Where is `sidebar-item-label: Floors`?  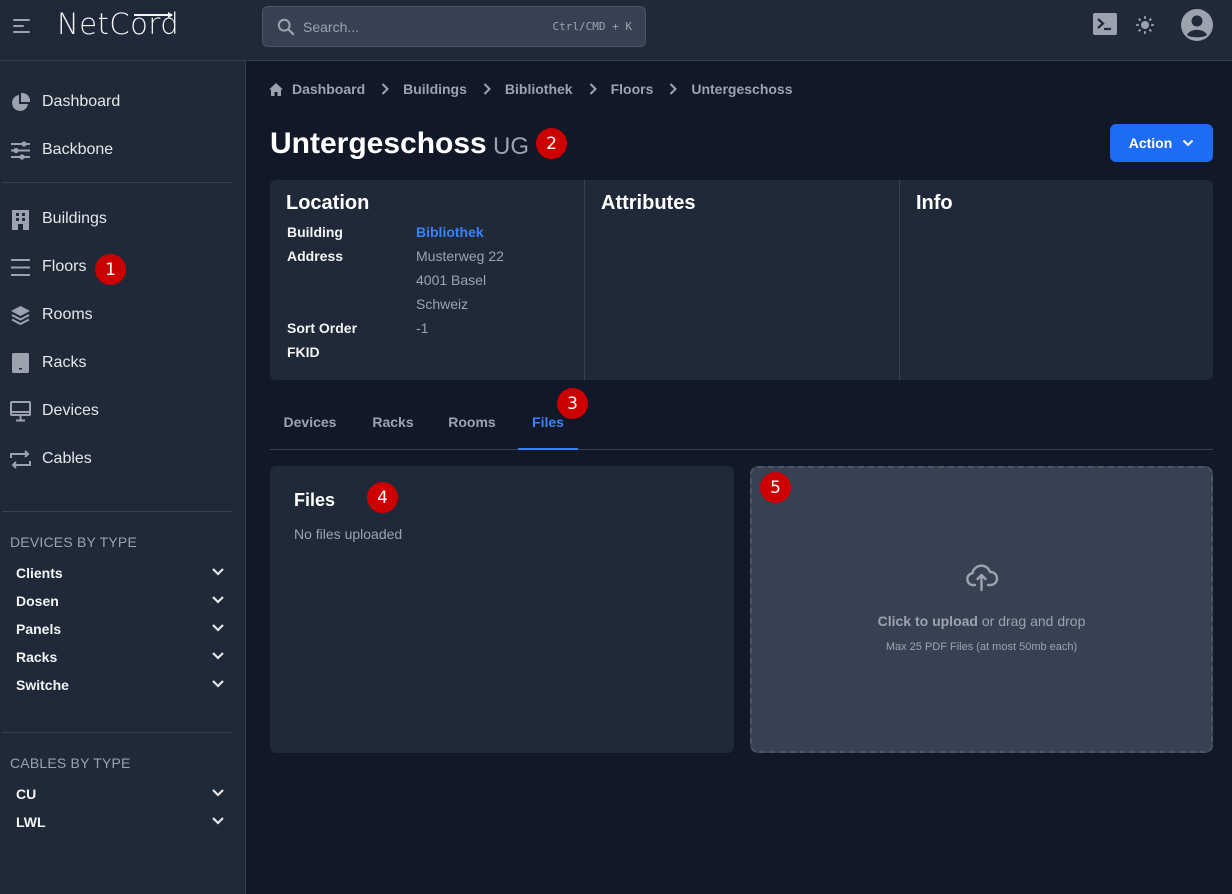 sidebar-item-label: Floors is located at coordinates (64, 266).